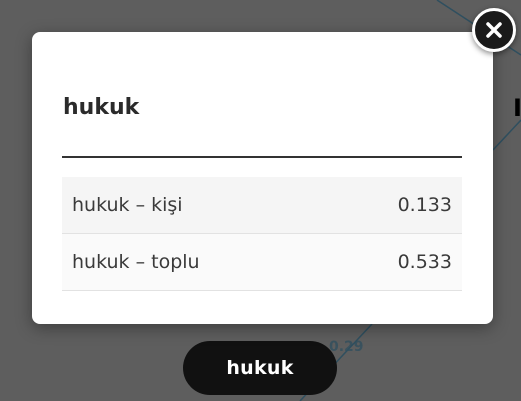 The image size is (521, 401). I want to click on edge-weight-label: 0.29, so click(346, 347).